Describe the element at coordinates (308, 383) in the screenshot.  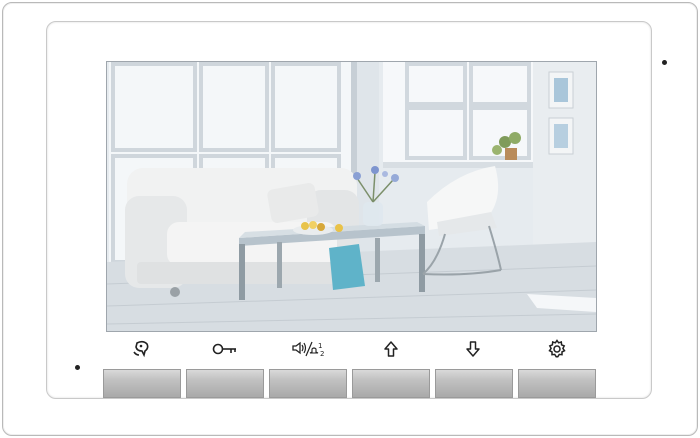
I see `volume-ring-button` at that location.